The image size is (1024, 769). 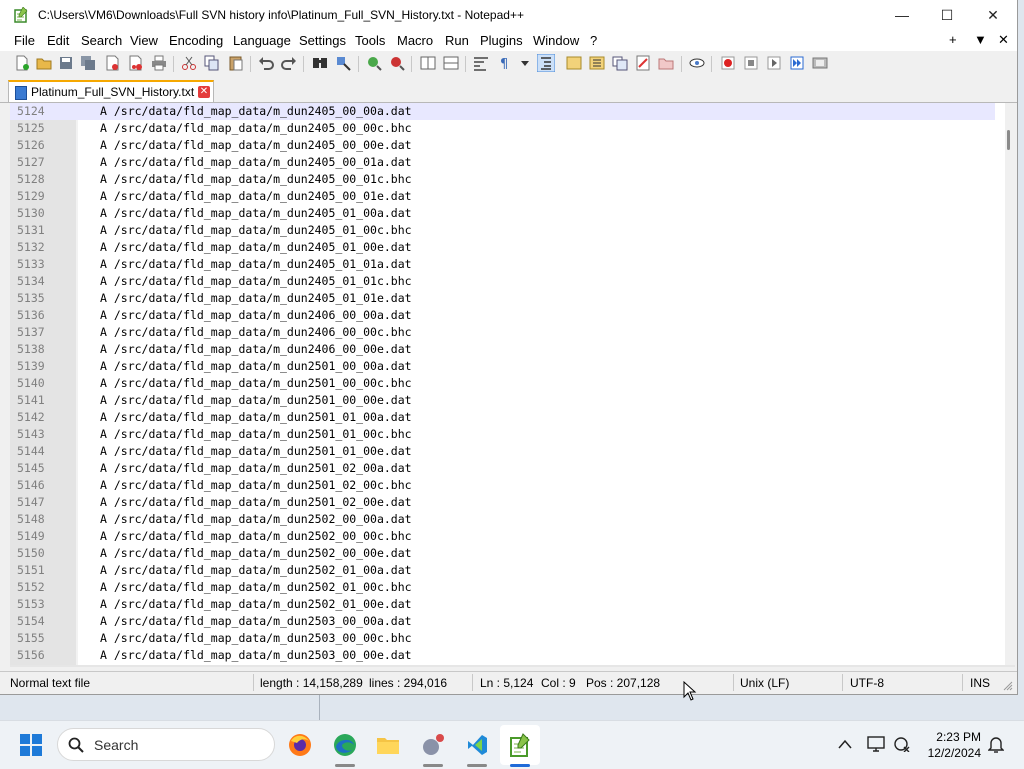 What do you see at coordinates (428, 63) in the screenshot?
I see `sync-vertical-icon` at bounding box center [428, 63].